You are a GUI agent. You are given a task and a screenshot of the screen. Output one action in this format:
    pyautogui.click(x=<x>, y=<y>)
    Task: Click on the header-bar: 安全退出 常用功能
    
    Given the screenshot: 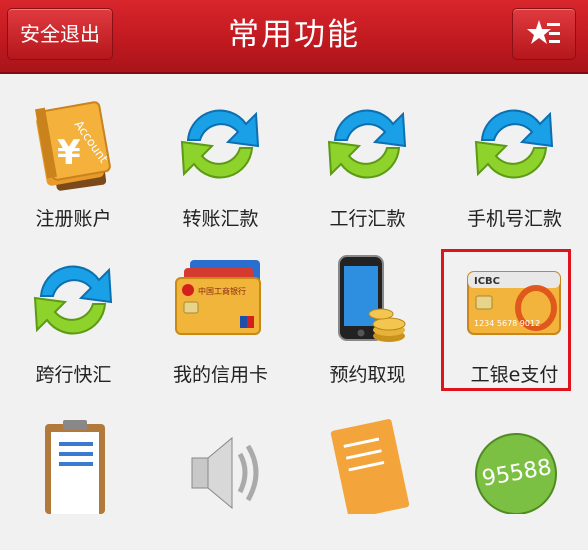 What is the action you would take?
    pyautogui.click(x=294, y=37)
    